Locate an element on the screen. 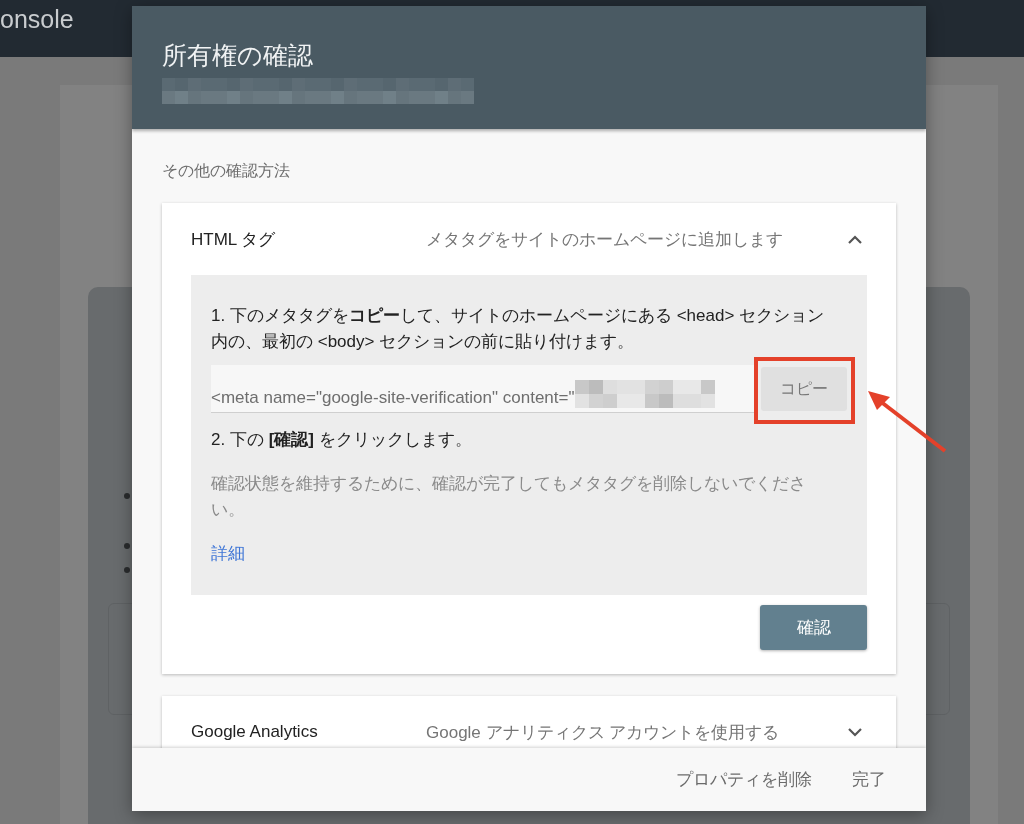 This screenshot has width=1024, height=824. footer-button: 完了 is located at coordinates (869, 779).